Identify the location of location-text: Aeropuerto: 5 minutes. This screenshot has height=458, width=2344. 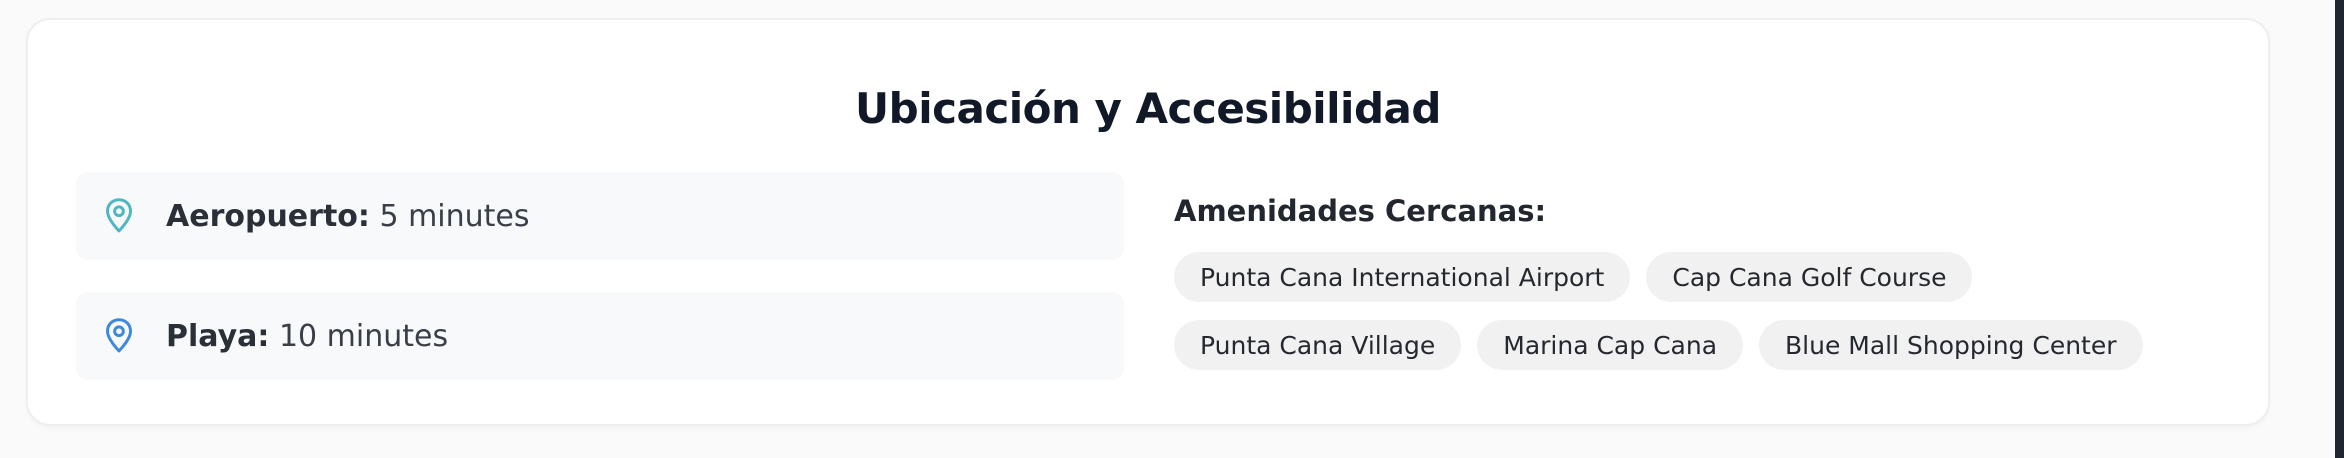
(348, 216).